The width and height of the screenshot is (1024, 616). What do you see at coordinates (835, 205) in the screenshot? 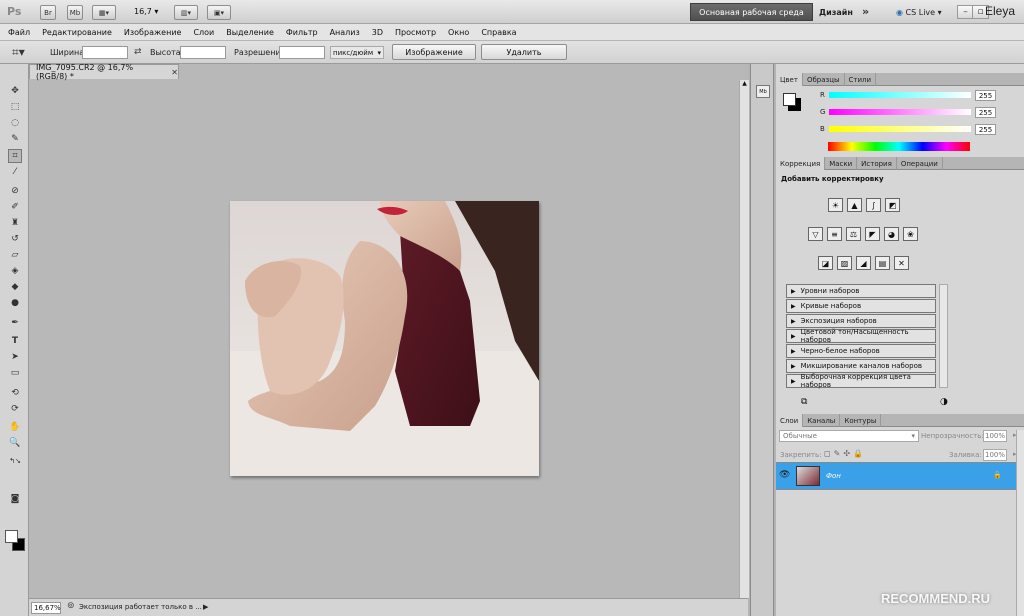
I see `brightness-icon: ☀` at bounding box center [835, 205].